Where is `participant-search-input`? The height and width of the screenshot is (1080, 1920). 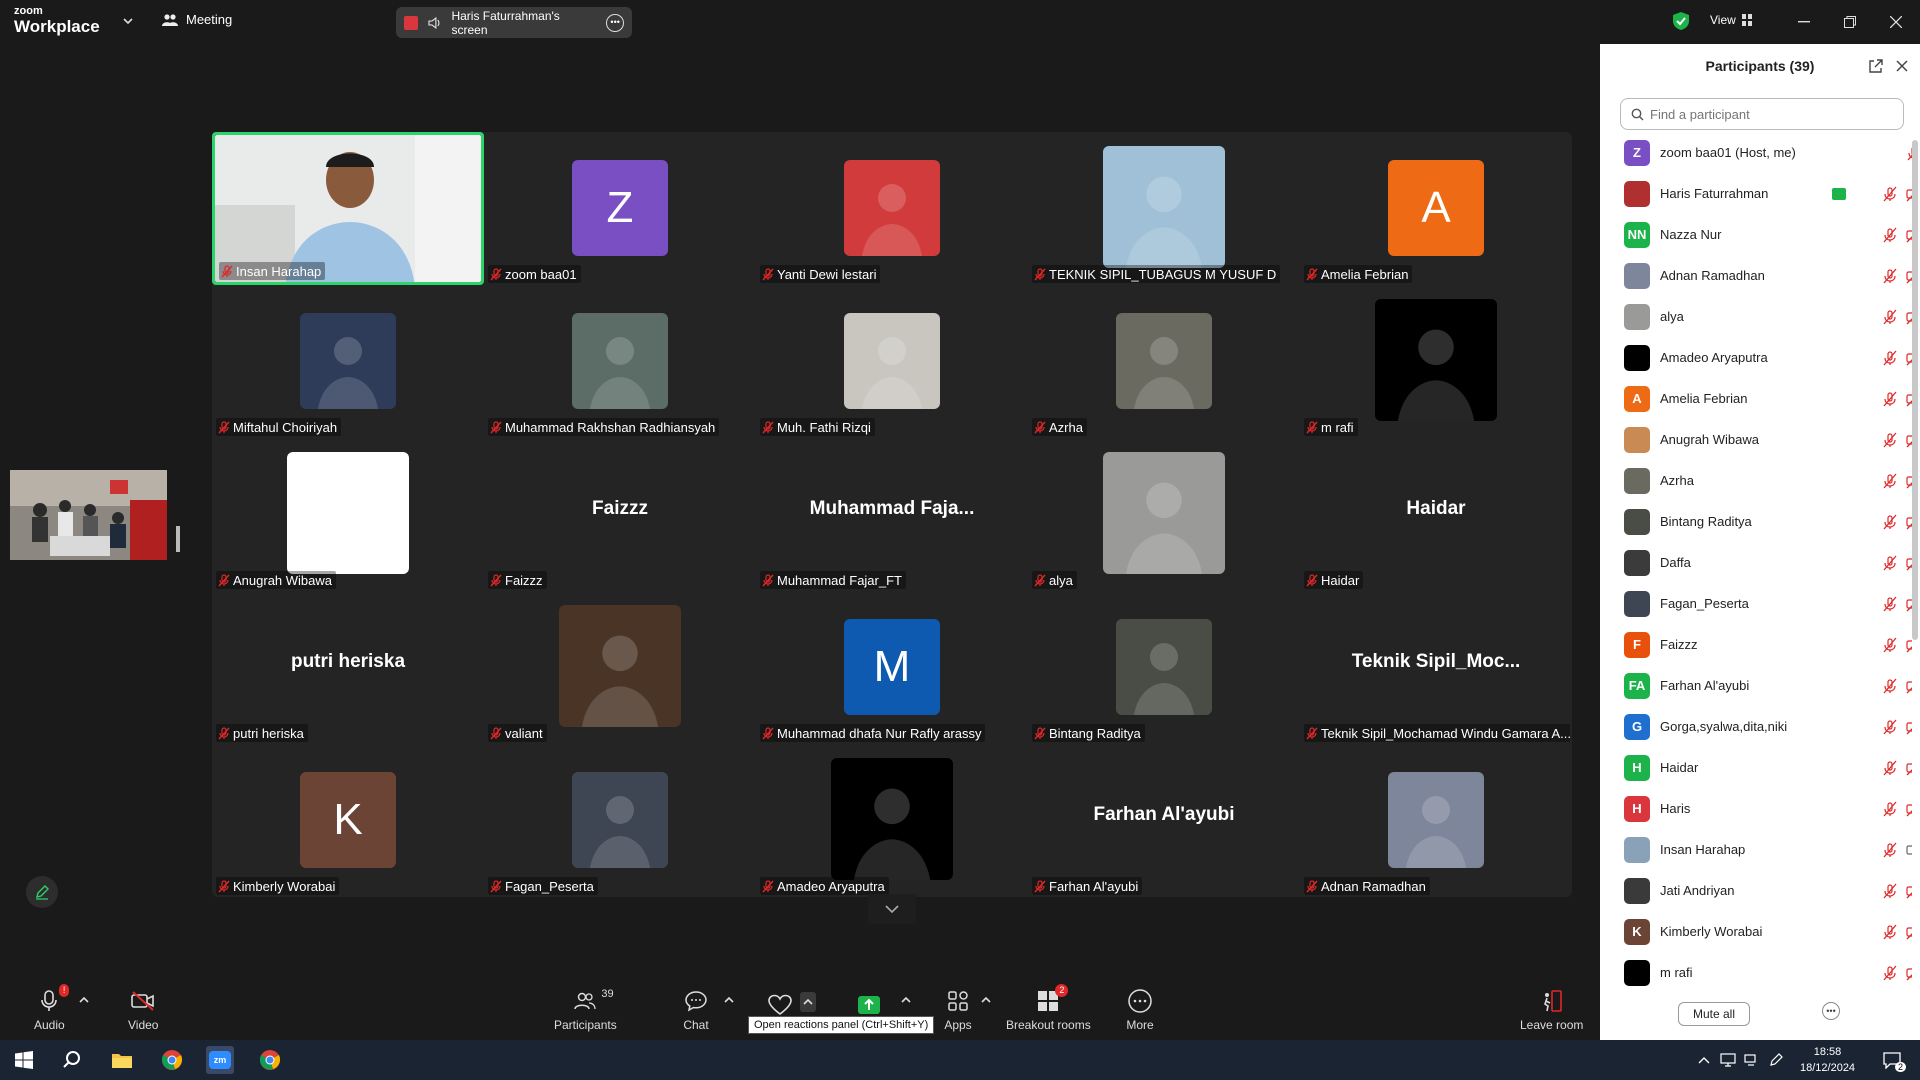 participant-search-input is located at coordinates (1770, 114).